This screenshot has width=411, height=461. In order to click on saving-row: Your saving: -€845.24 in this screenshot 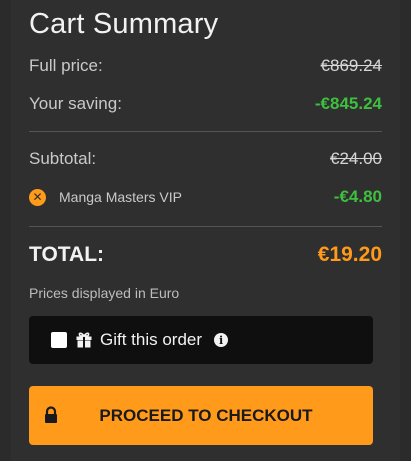, I will do `click(205, 104)`.